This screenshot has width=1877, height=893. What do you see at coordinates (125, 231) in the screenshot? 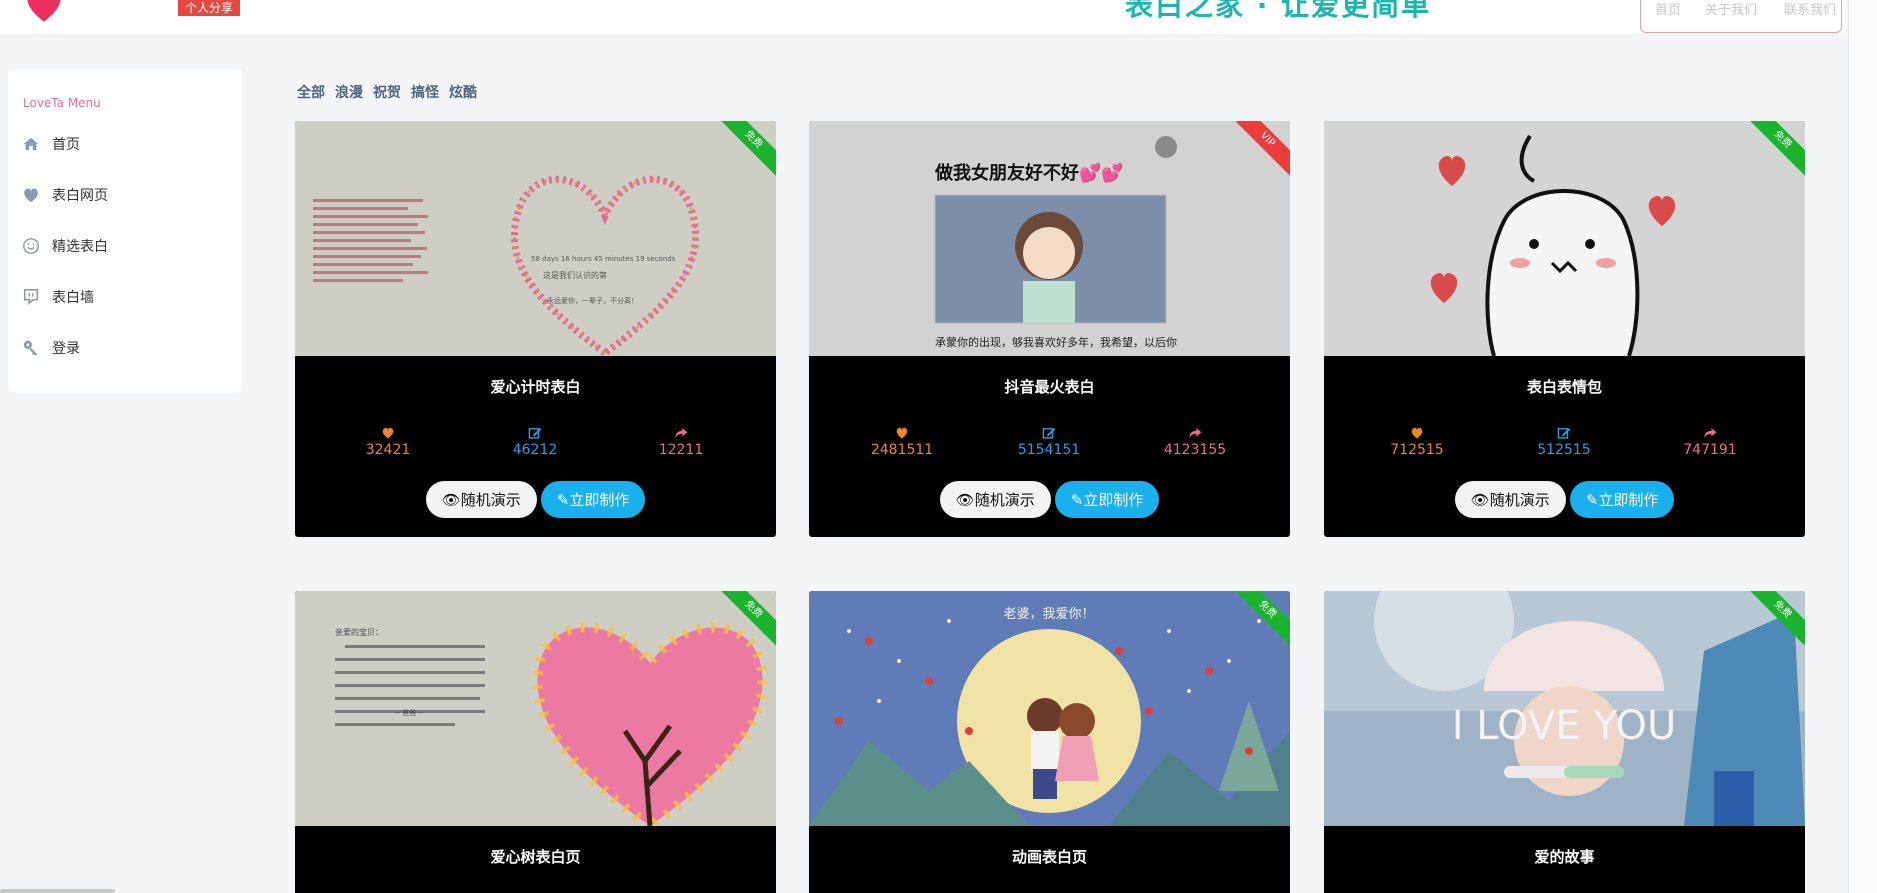
I see `sidebar-menu: LoveTa Menu 首页 表白网页 精选表白 表白墙 登录` at bounding box center [125, 231].